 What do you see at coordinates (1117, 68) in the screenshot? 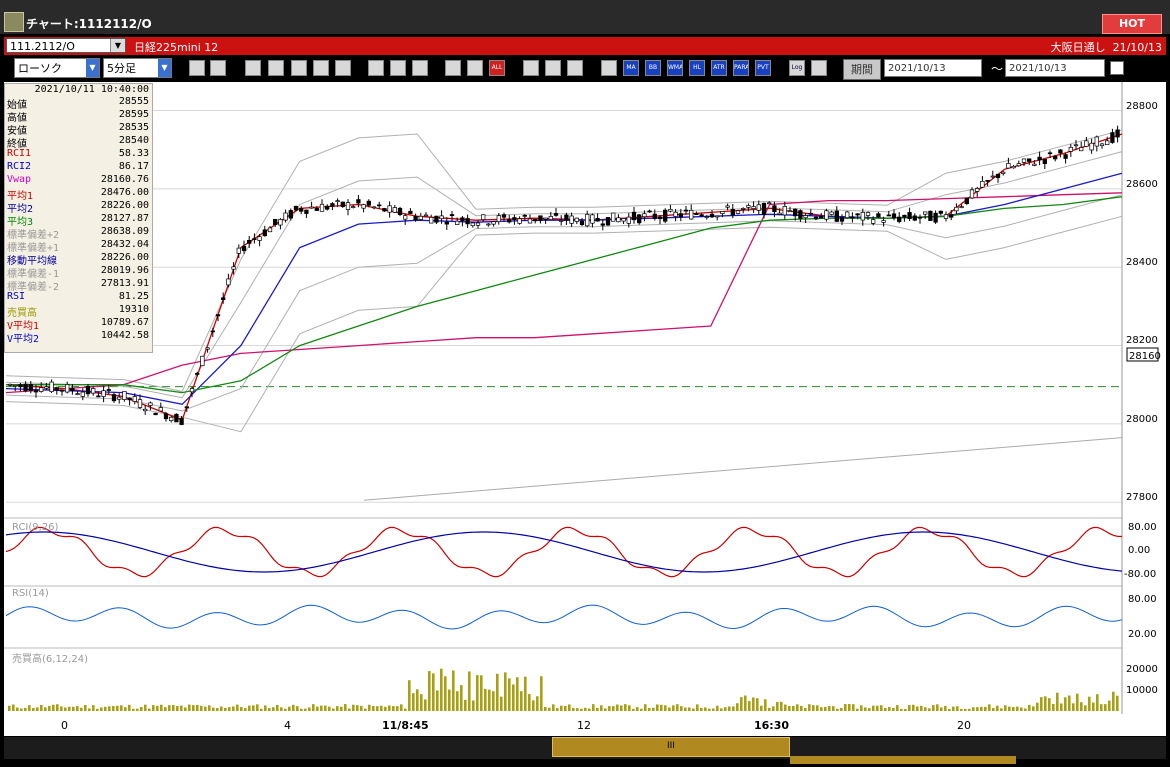
I see `period-checkbox` at bounding box center [1117, 68].